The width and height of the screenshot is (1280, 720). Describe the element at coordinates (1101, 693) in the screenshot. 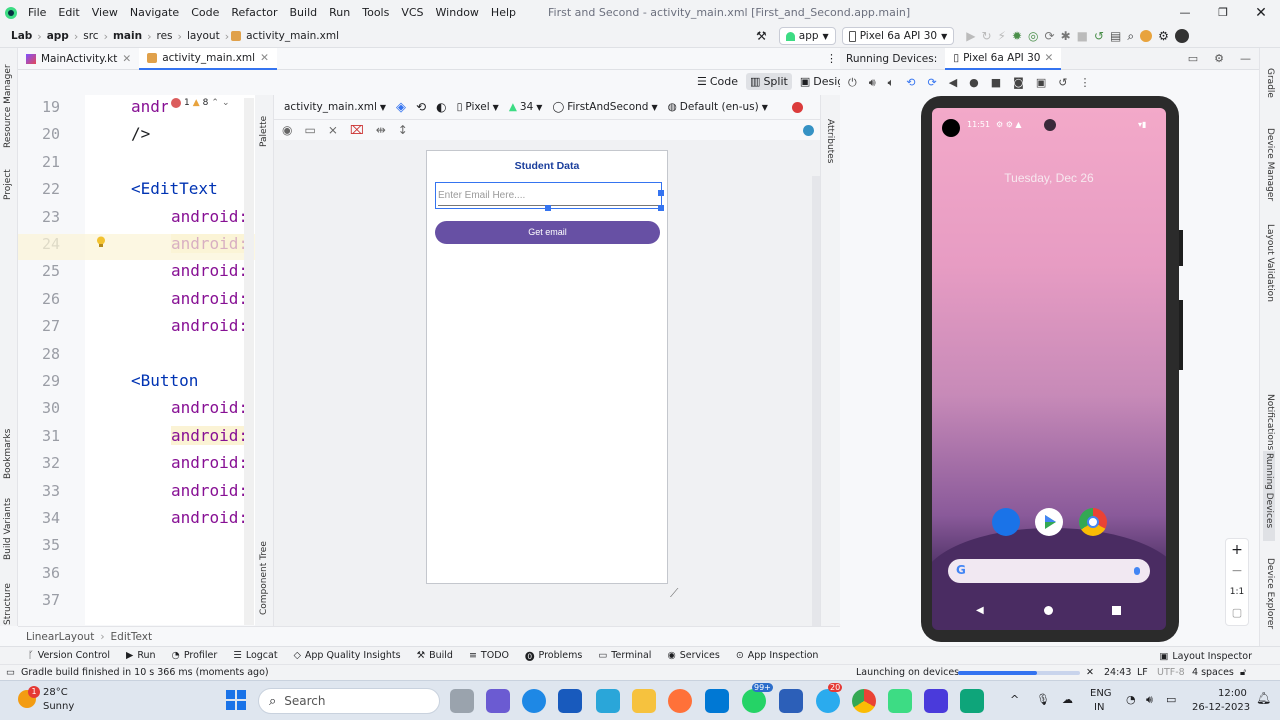

I see `language-1: ENG` at that location.